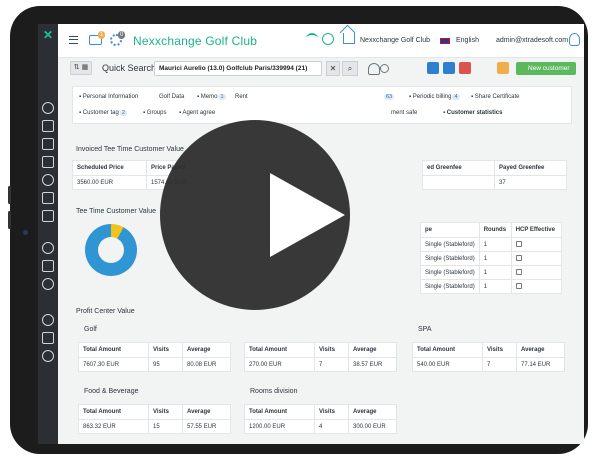 The height and width of the screenshot is (460, 600). I want to click on golf-icon, so click(48, 180).